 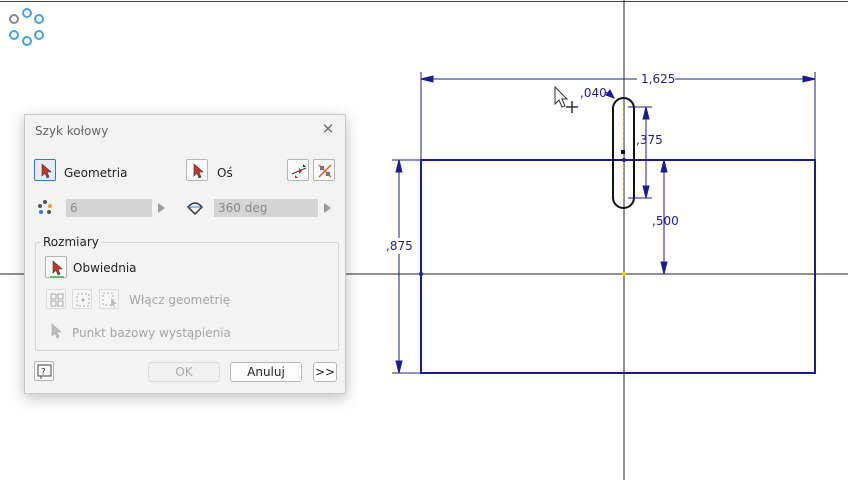 What do you see at coordinates (151, 333) in the screenshot?
I see `base-point-label: Punkt bazowy wystąpienia` at bounding box center [151, 333].